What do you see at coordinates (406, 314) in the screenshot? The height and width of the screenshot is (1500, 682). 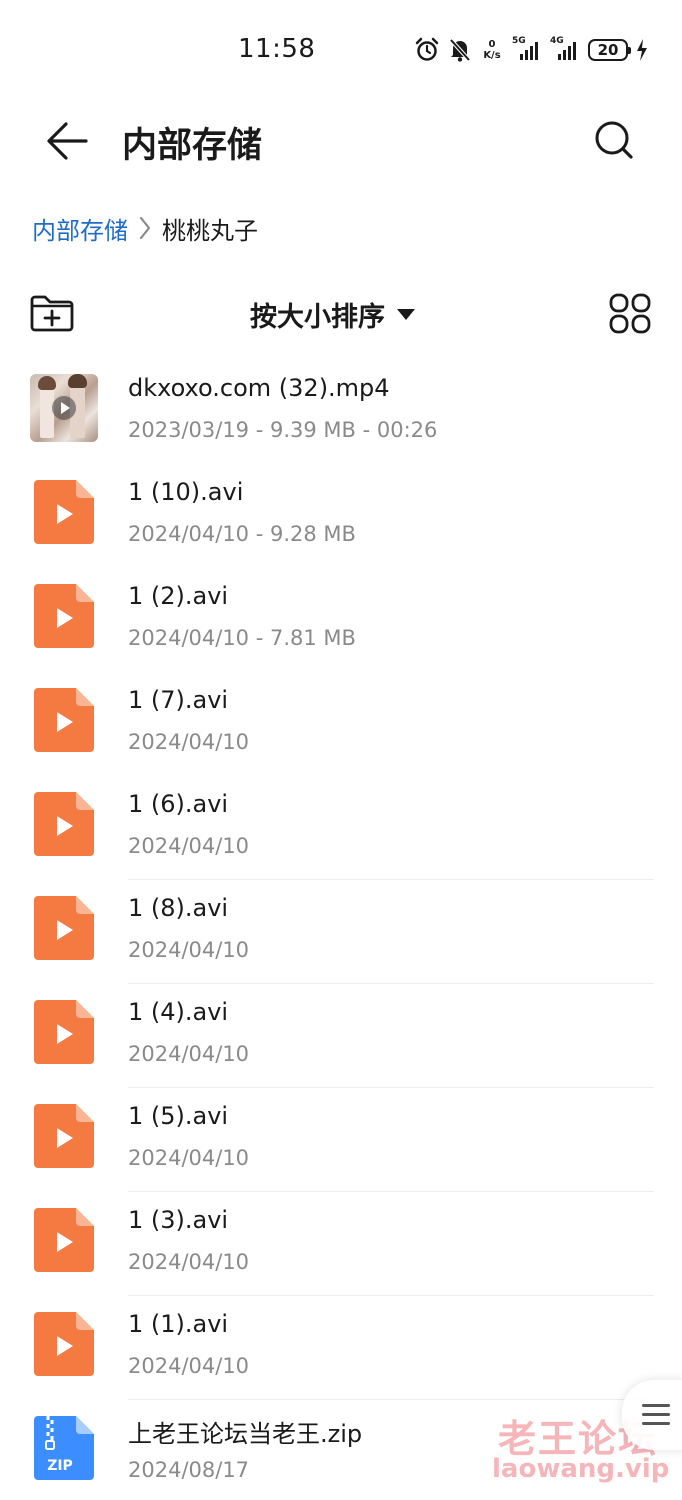 I see `caret-down-icon` at bounding box center [406, 314].